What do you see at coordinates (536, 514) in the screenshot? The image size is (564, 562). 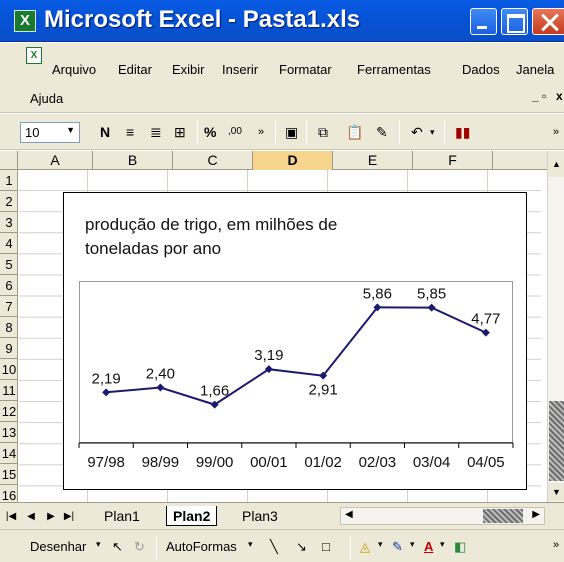 I see `scroll-right-icon: ▶` at bounding box center [536, 514].